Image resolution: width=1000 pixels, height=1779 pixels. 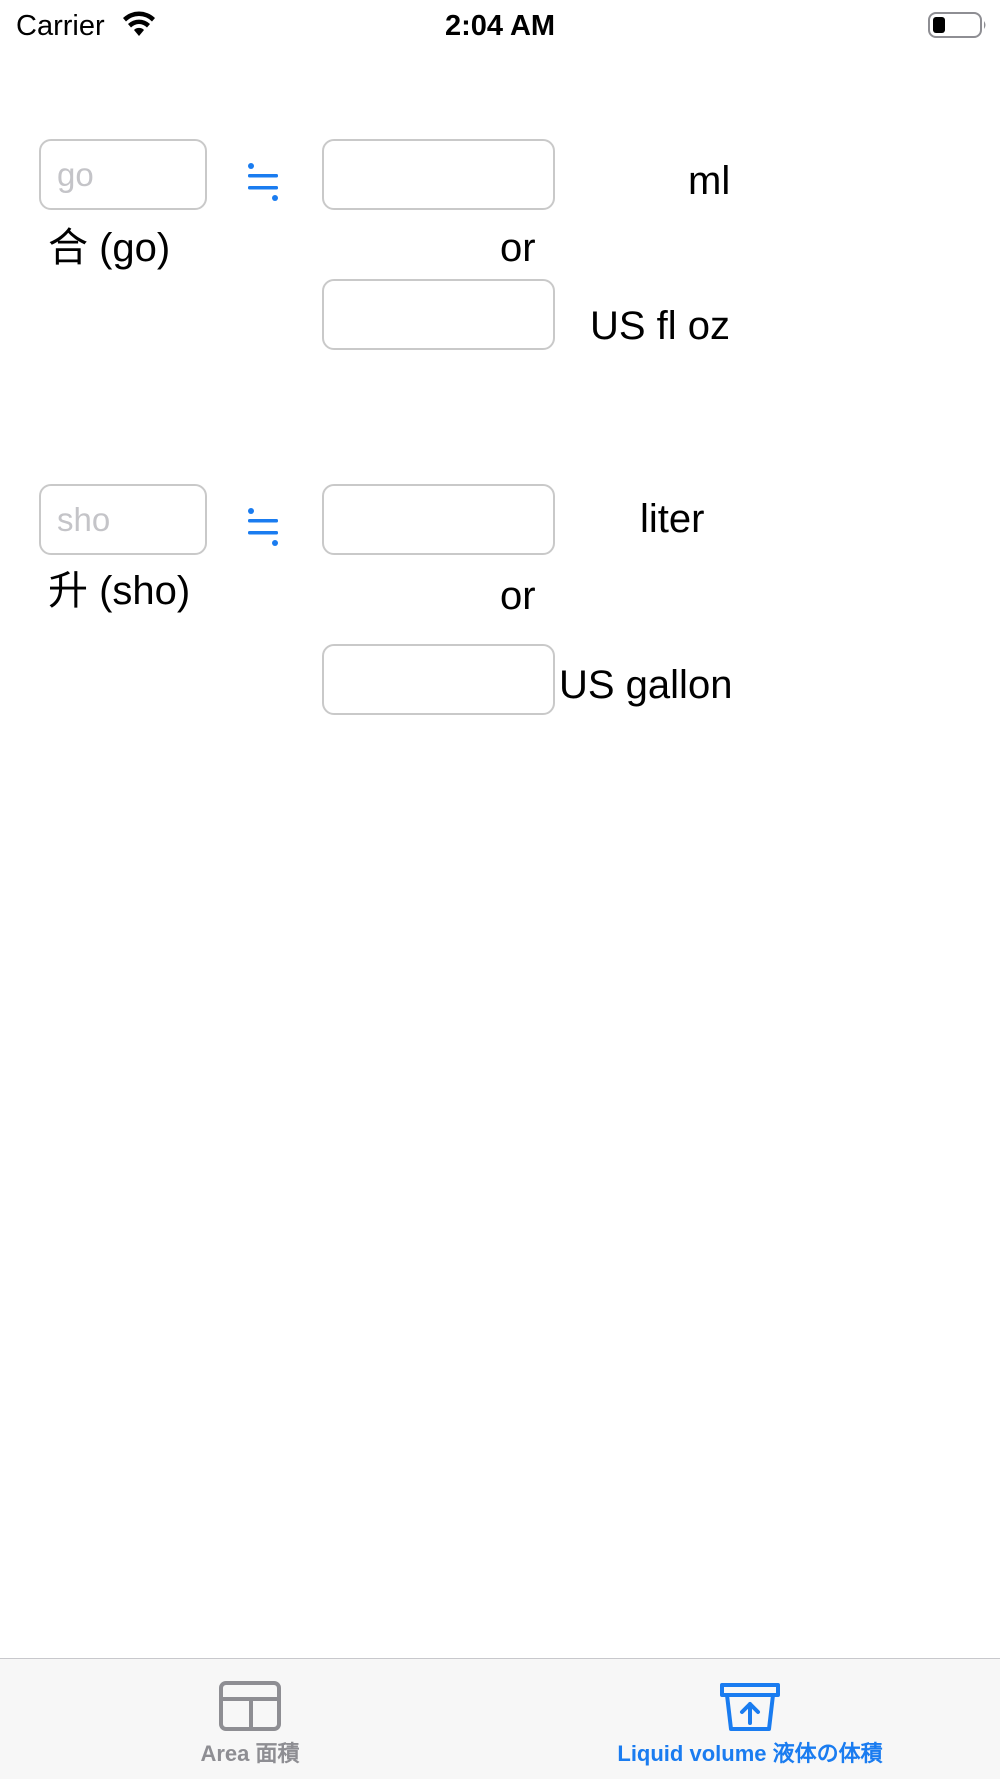 What do you see at coordinates (750, 1753) in the screenshot?
I see `tab-liquid-volume-label: Liquid volume 液体の体積` at bounding box center [750, 1753].